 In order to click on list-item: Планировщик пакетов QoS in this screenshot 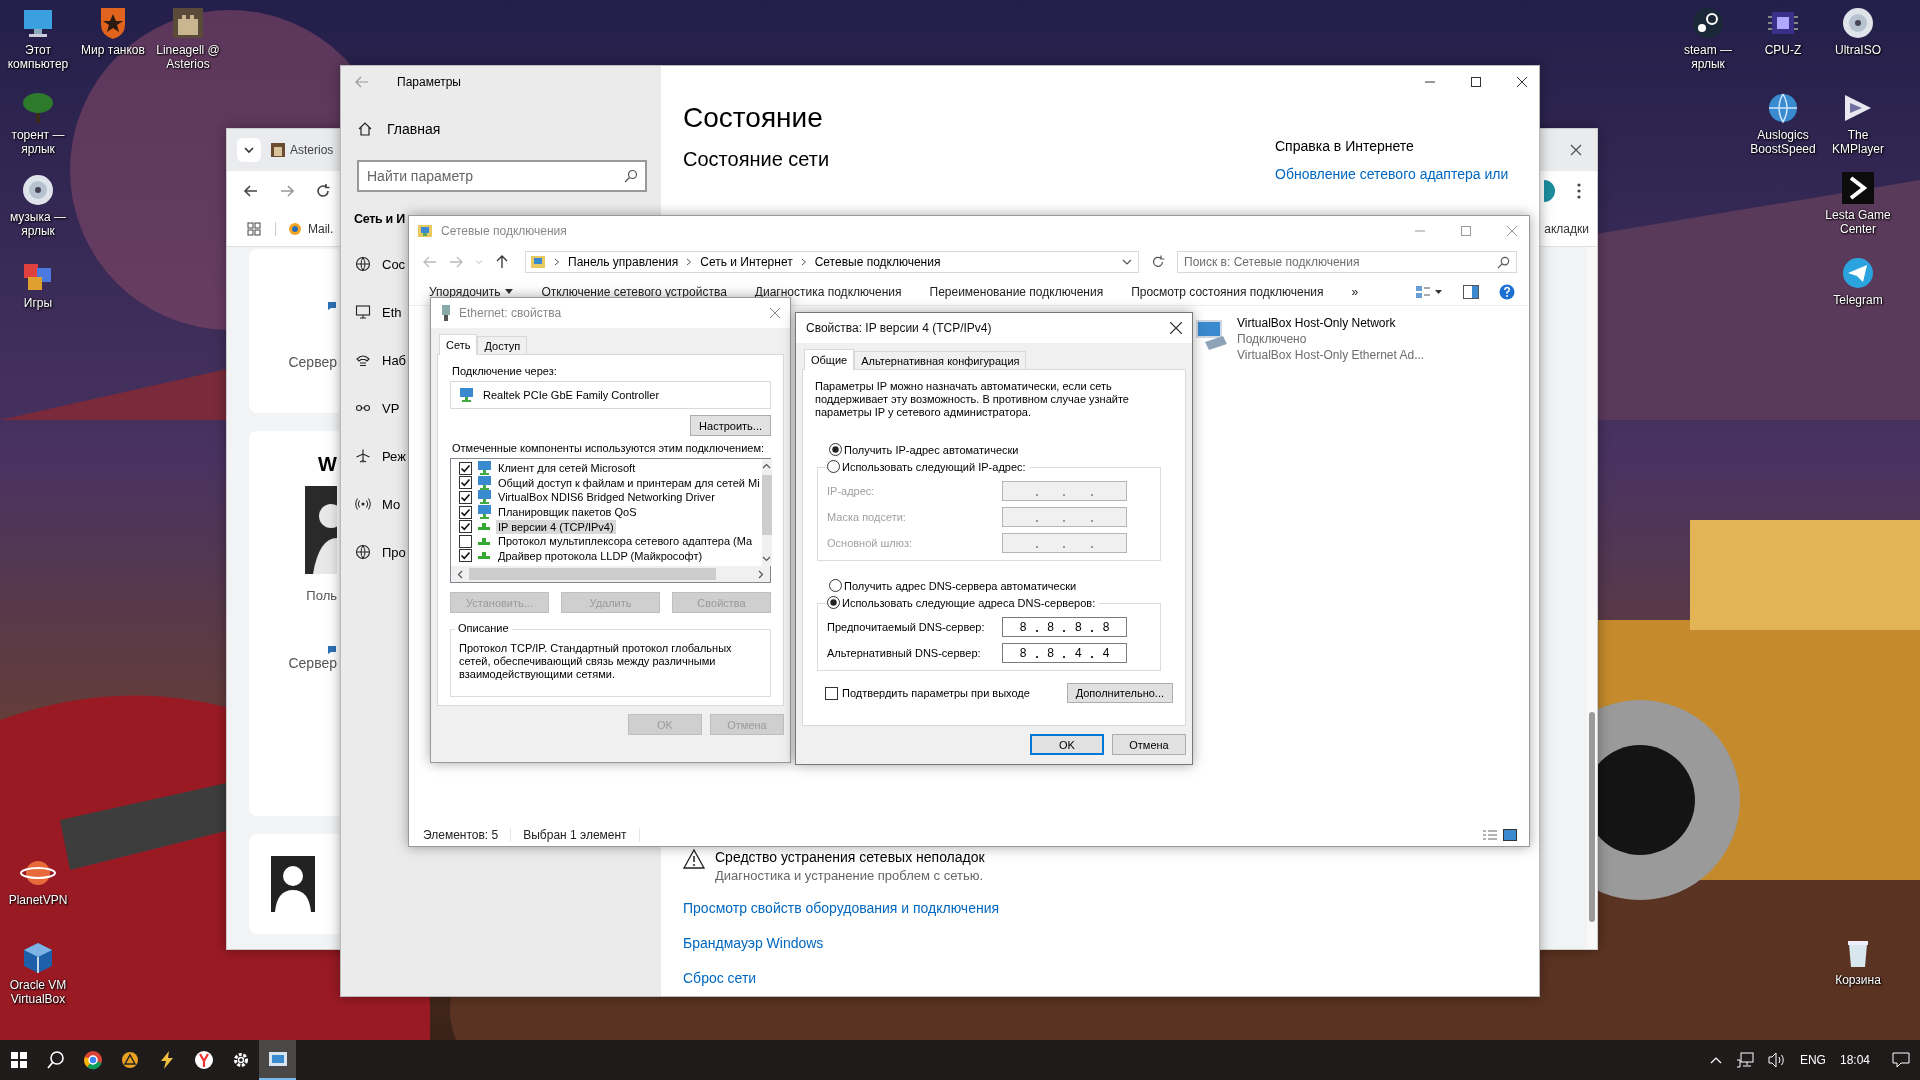, I will do `click(567, 512)`.